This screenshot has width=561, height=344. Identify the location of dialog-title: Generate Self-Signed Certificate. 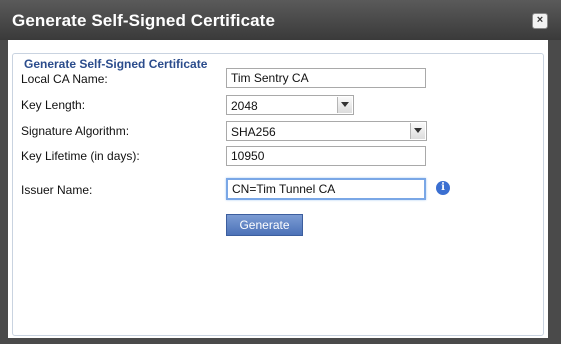
(143, 20).